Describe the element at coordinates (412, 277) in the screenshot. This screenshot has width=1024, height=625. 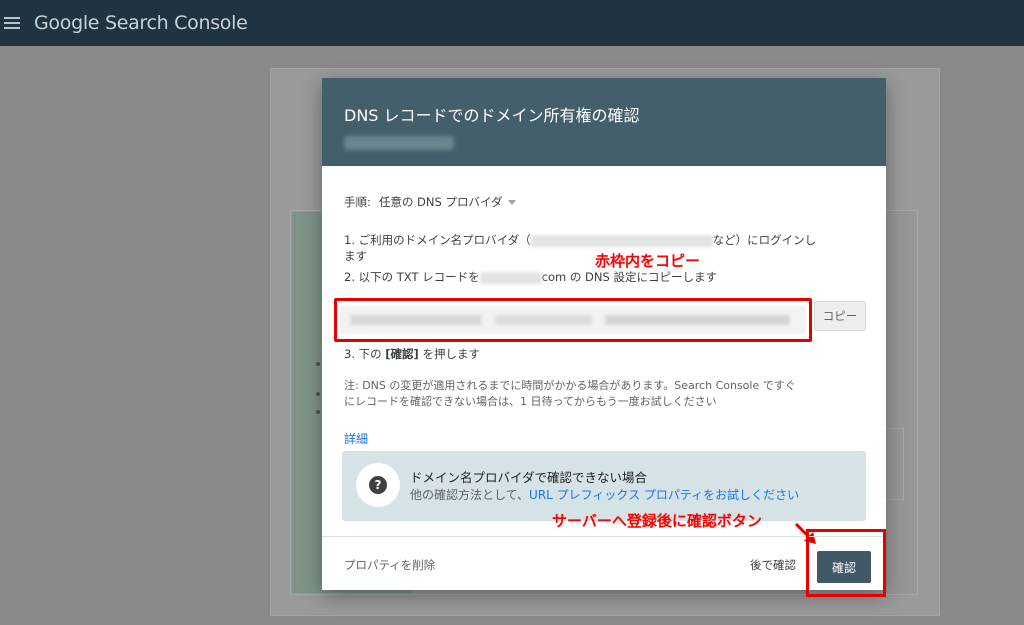
I see `step-2-text-a: 2. 以下の TXT レコードを` at that location.